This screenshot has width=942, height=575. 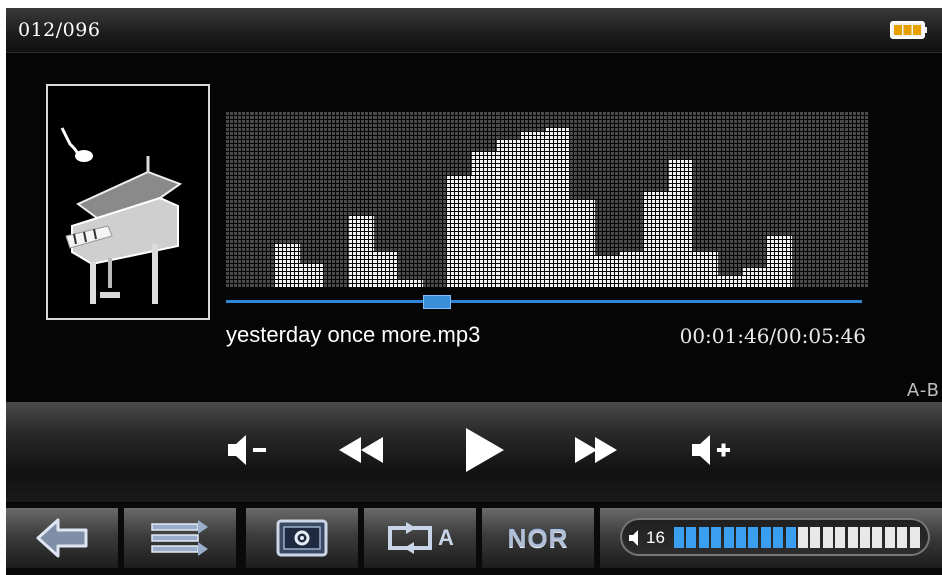 I want to click on back-arrow-icon, so click(x=62, y=538).